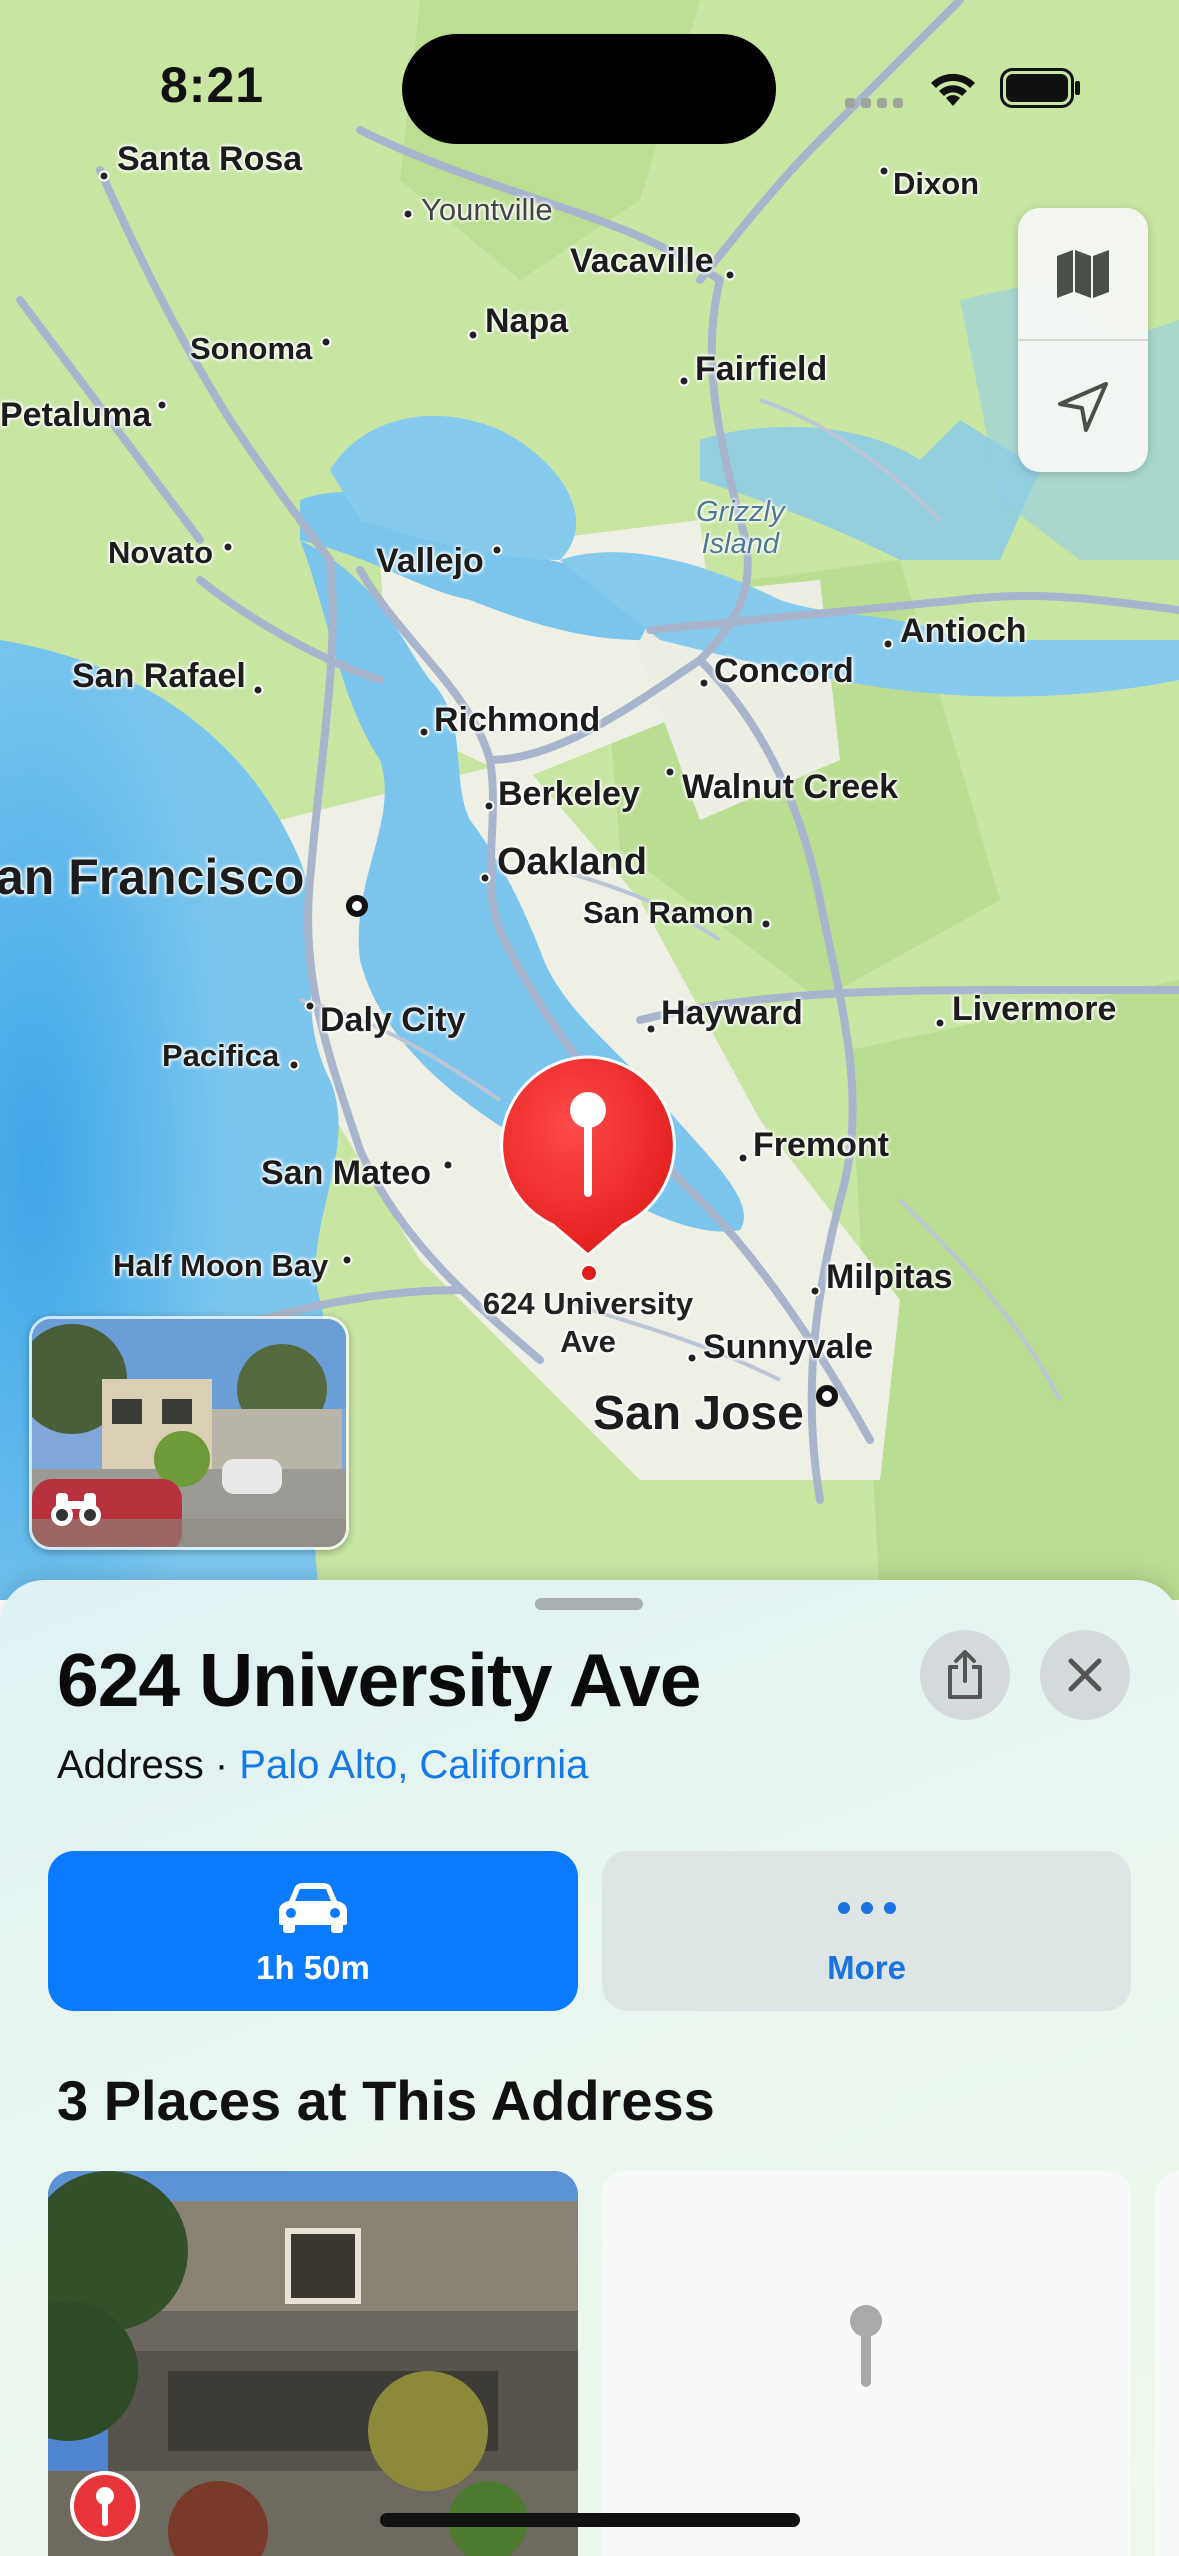 The image size is (1179, 2556). I want to click on city-label: San Ramon, so click(668, 912).